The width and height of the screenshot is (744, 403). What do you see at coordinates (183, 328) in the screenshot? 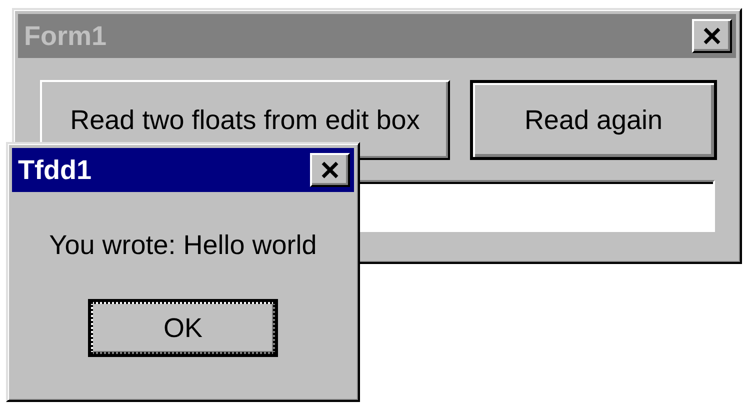
I see `ok-button: OK` at bounding box center [183, 328].